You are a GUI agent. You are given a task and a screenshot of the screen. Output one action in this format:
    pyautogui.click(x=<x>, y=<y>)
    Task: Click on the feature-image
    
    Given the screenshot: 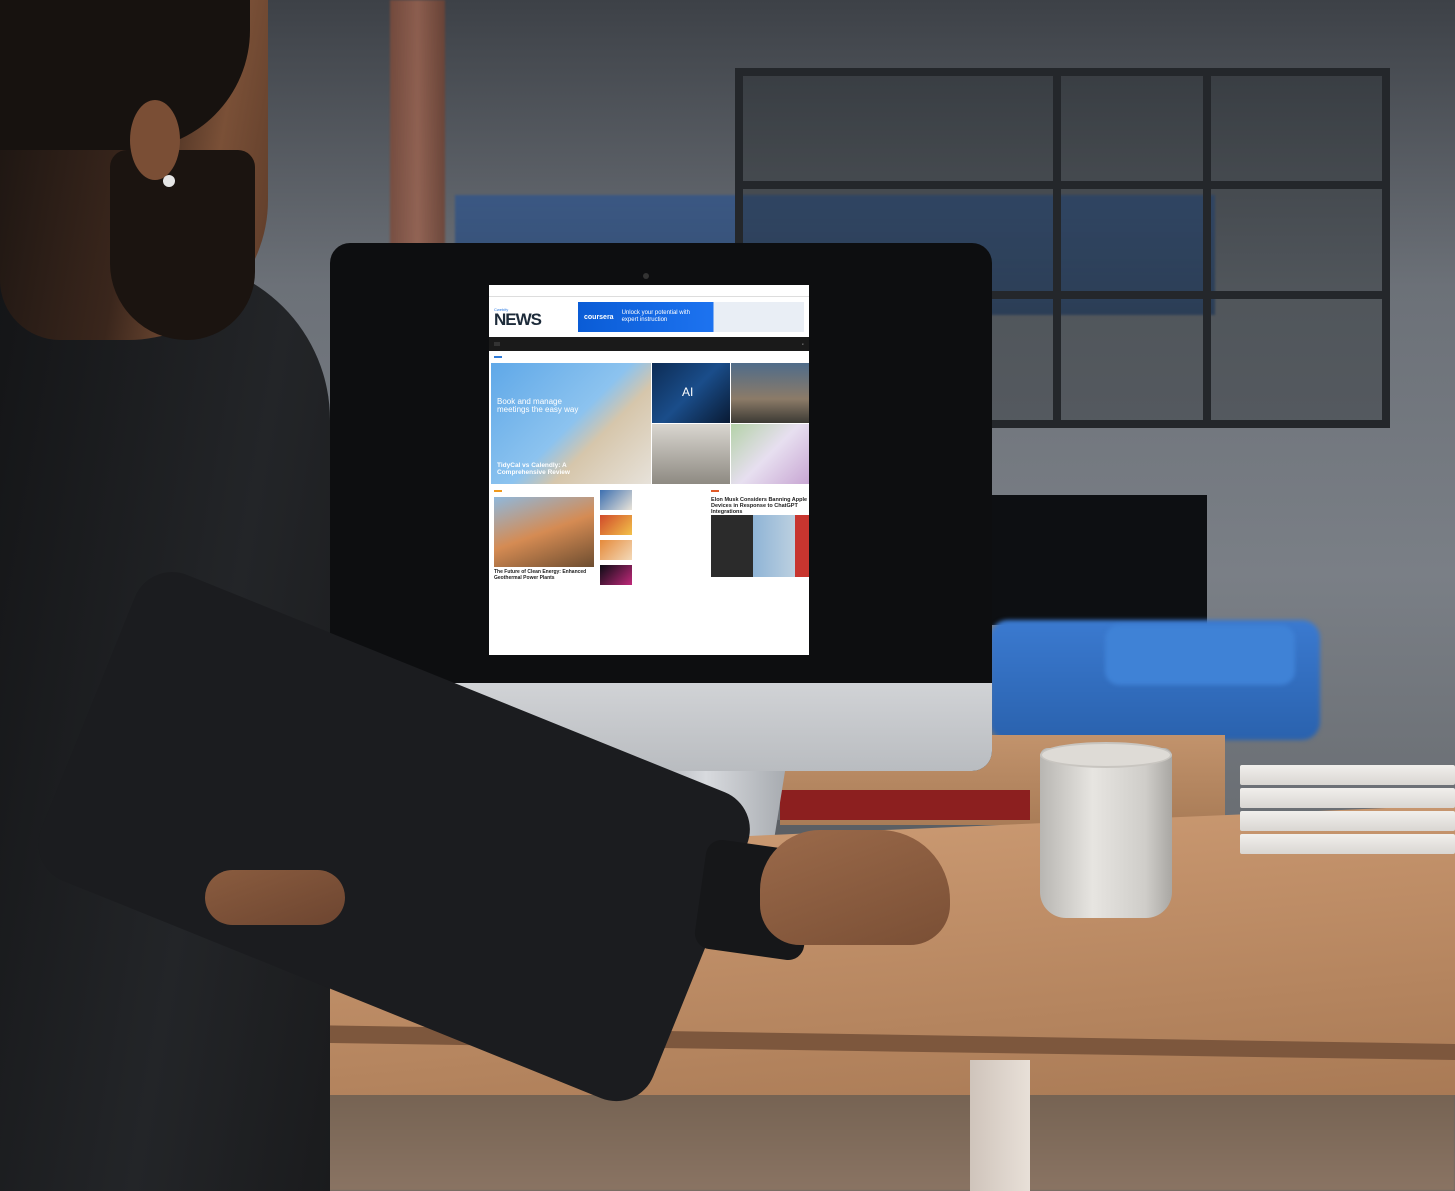 What is the action you would take?
    pyautogui.click(x=544, y=532)
    